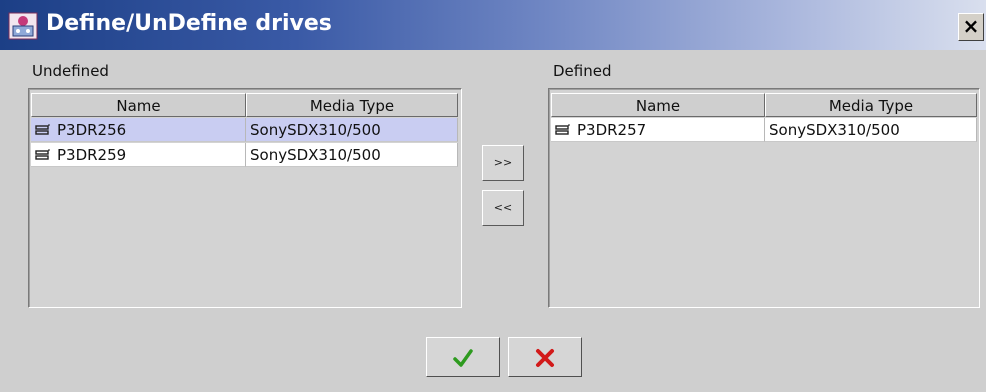 The width and height of the screenshot is (986, 392). Describe the element at coordinates (352, 105) in the screenshot. I see `undefined-header-media-type: Media Type` at that location.